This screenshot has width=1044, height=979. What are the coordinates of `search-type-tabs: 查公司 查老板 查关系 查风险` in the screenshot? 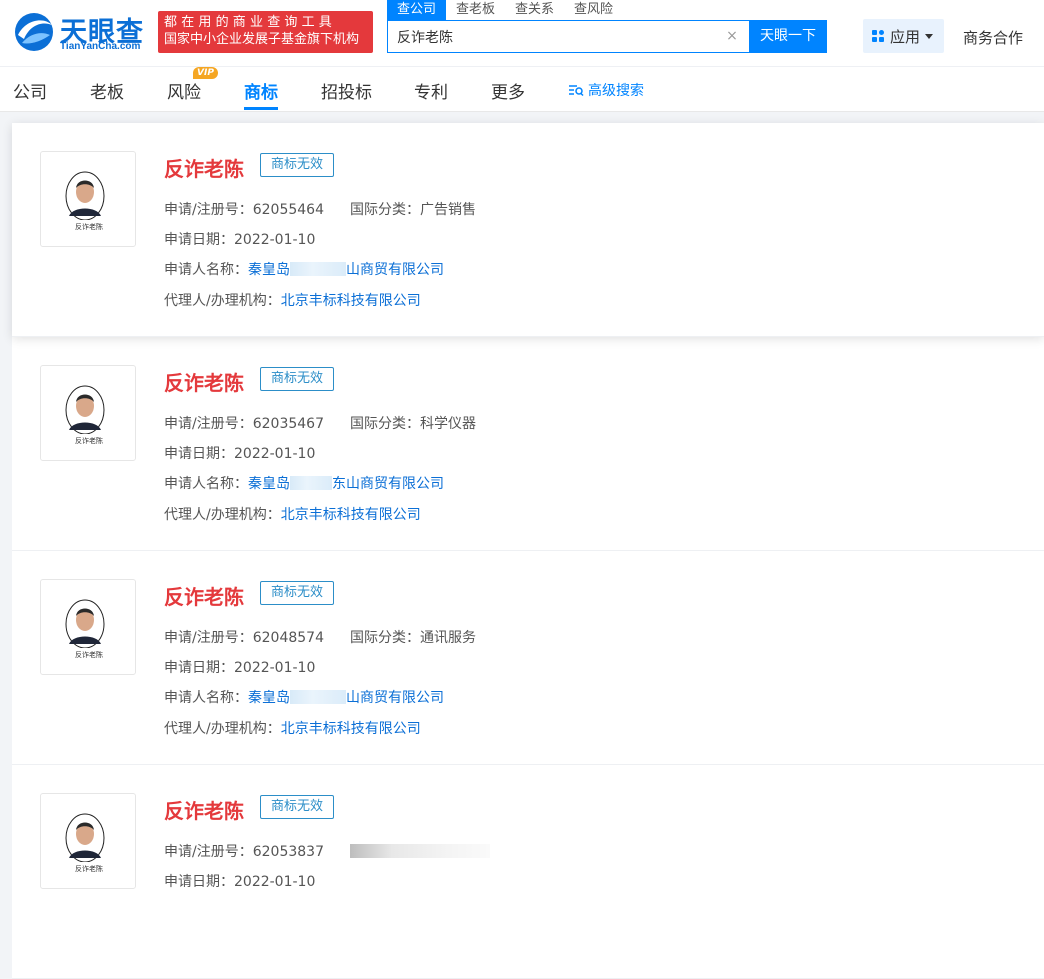 It's located at (505, 10).